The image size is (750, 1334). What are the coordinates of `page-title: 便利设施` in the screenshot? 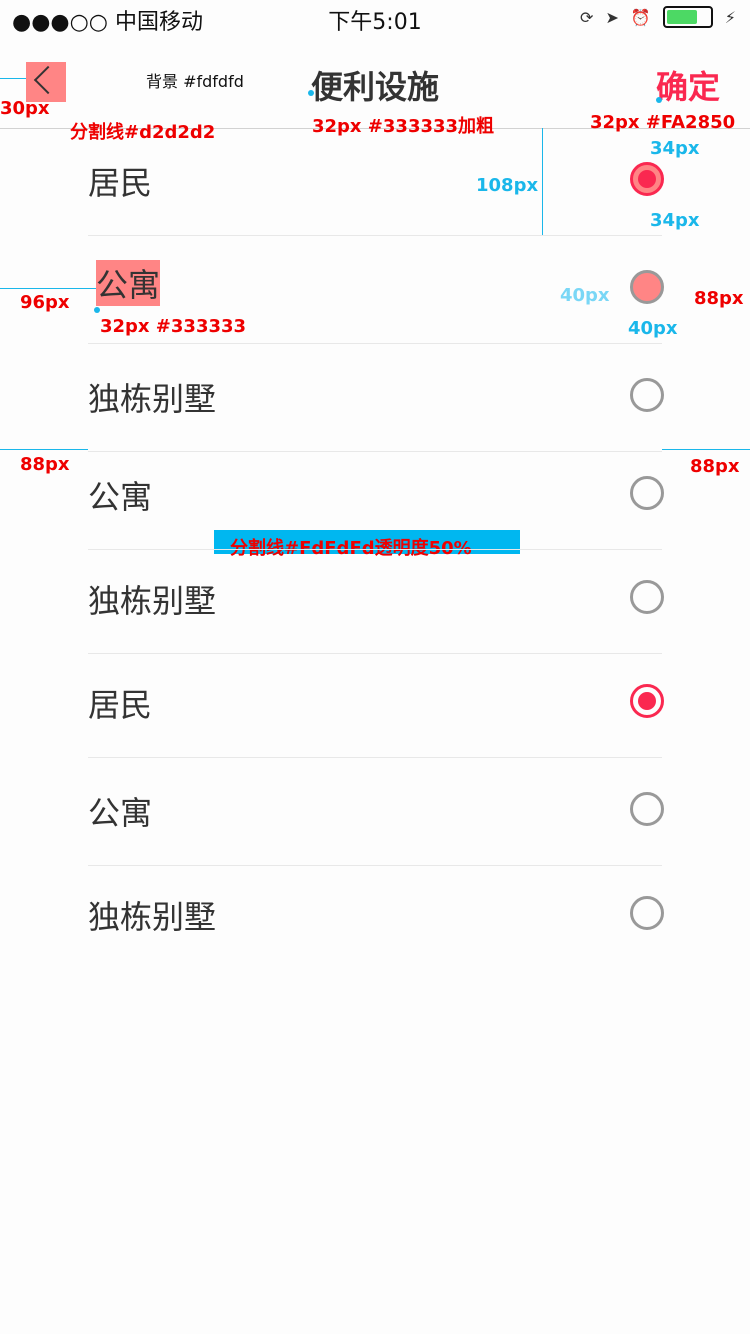 It's located at (374, 87).